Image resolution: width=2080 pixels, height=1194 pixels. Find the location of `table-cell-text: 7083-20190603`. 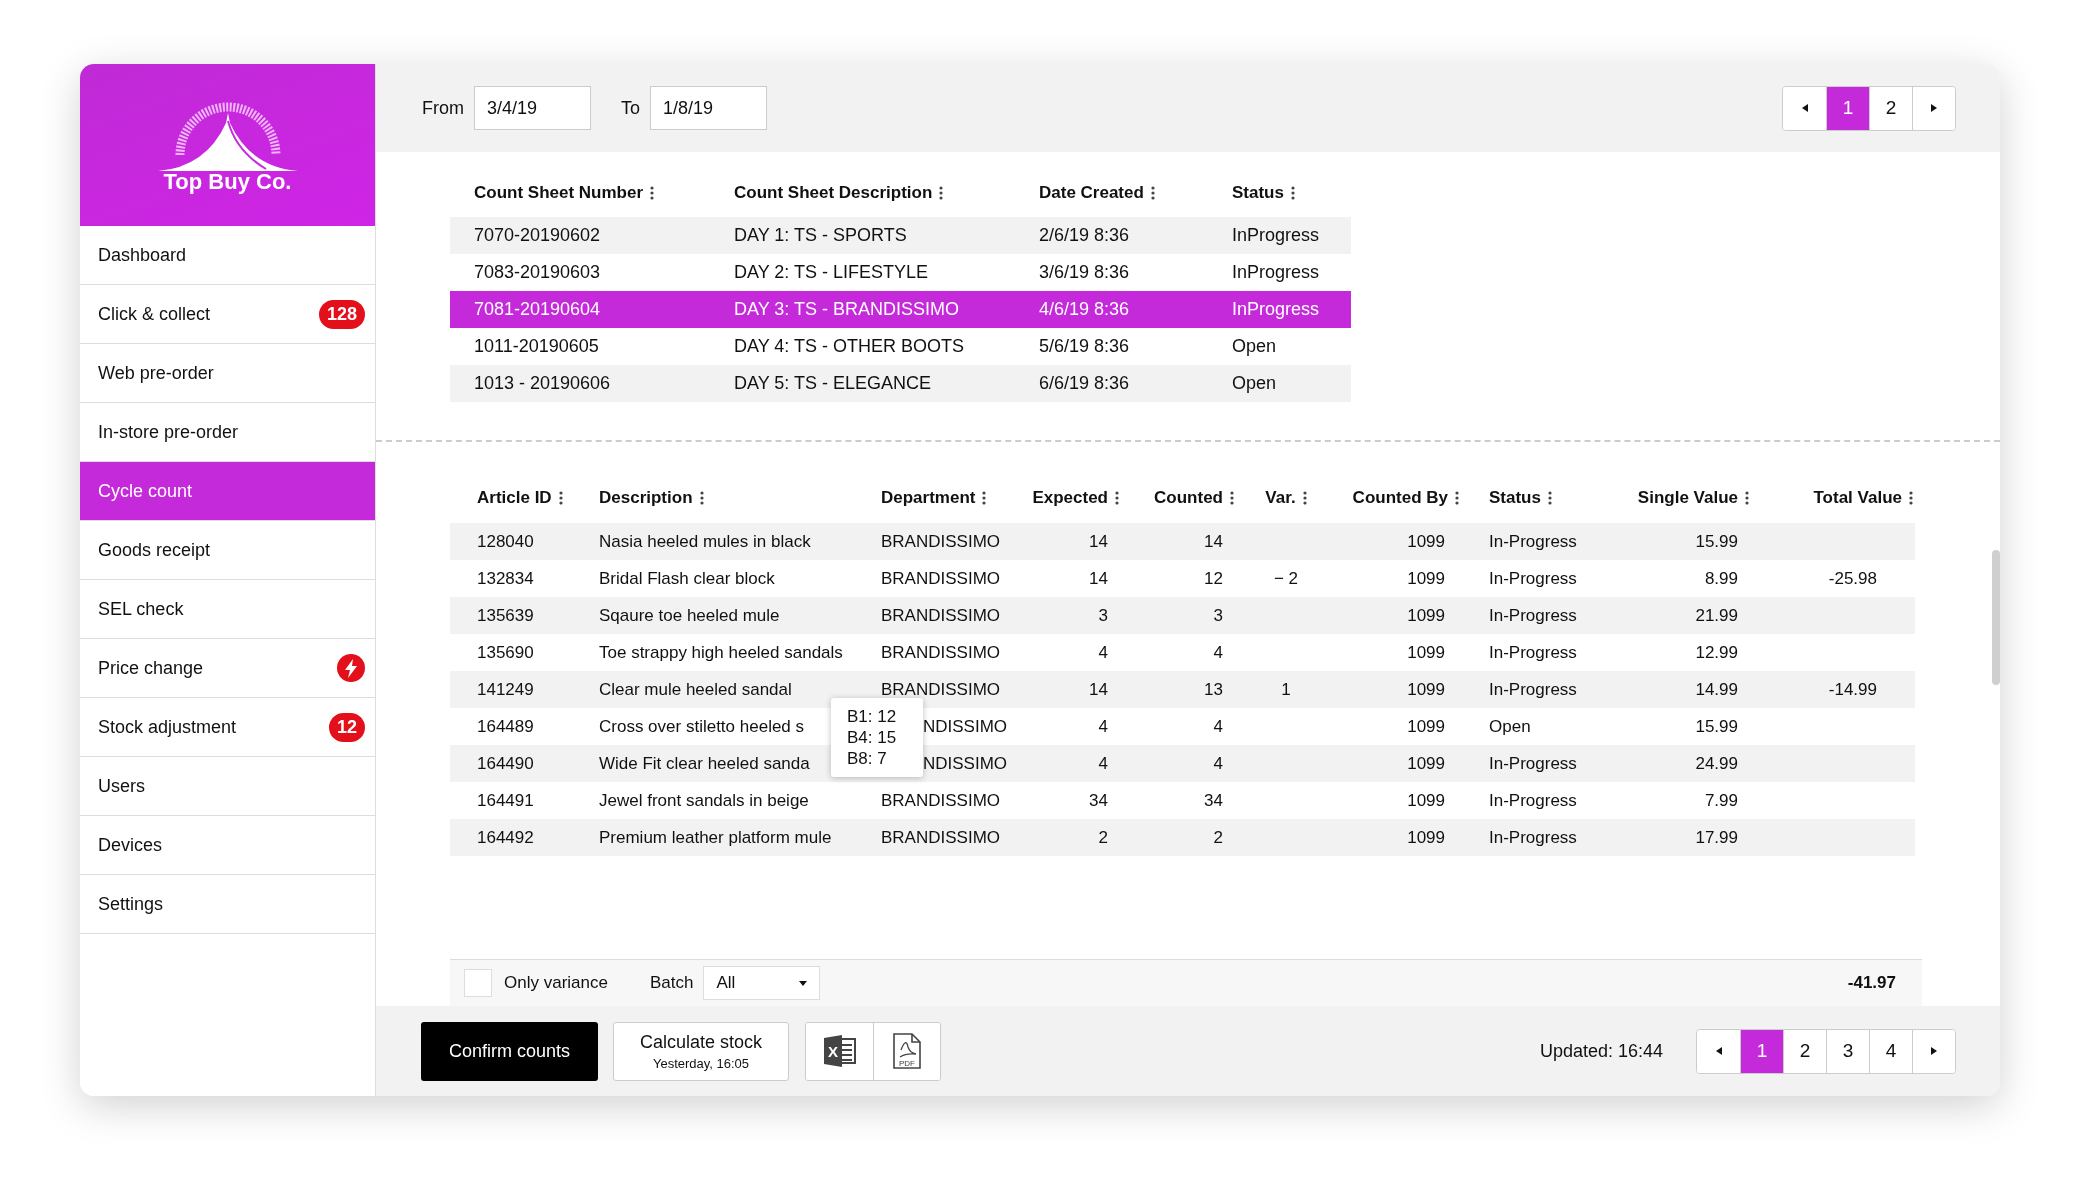

table-cell-text: 7083-20190603 is located at coordinates (537, 272).